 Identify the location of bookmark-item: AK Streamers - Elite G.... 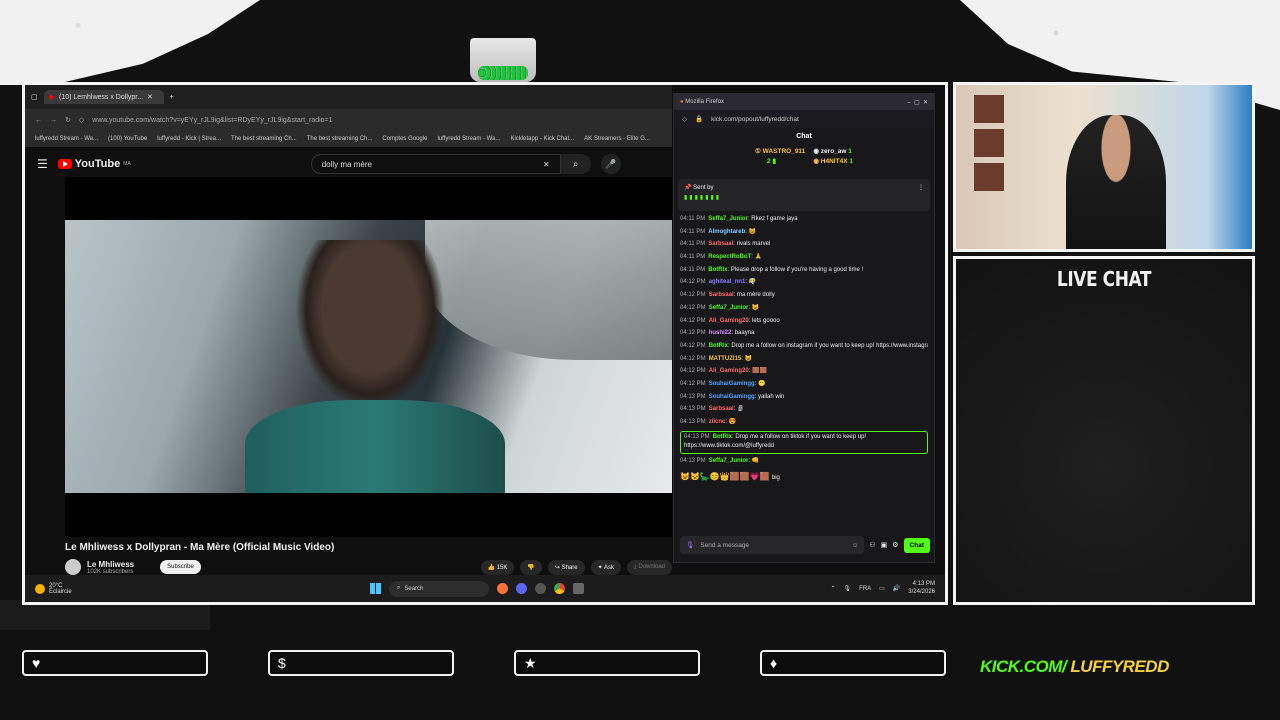
(617, 139).